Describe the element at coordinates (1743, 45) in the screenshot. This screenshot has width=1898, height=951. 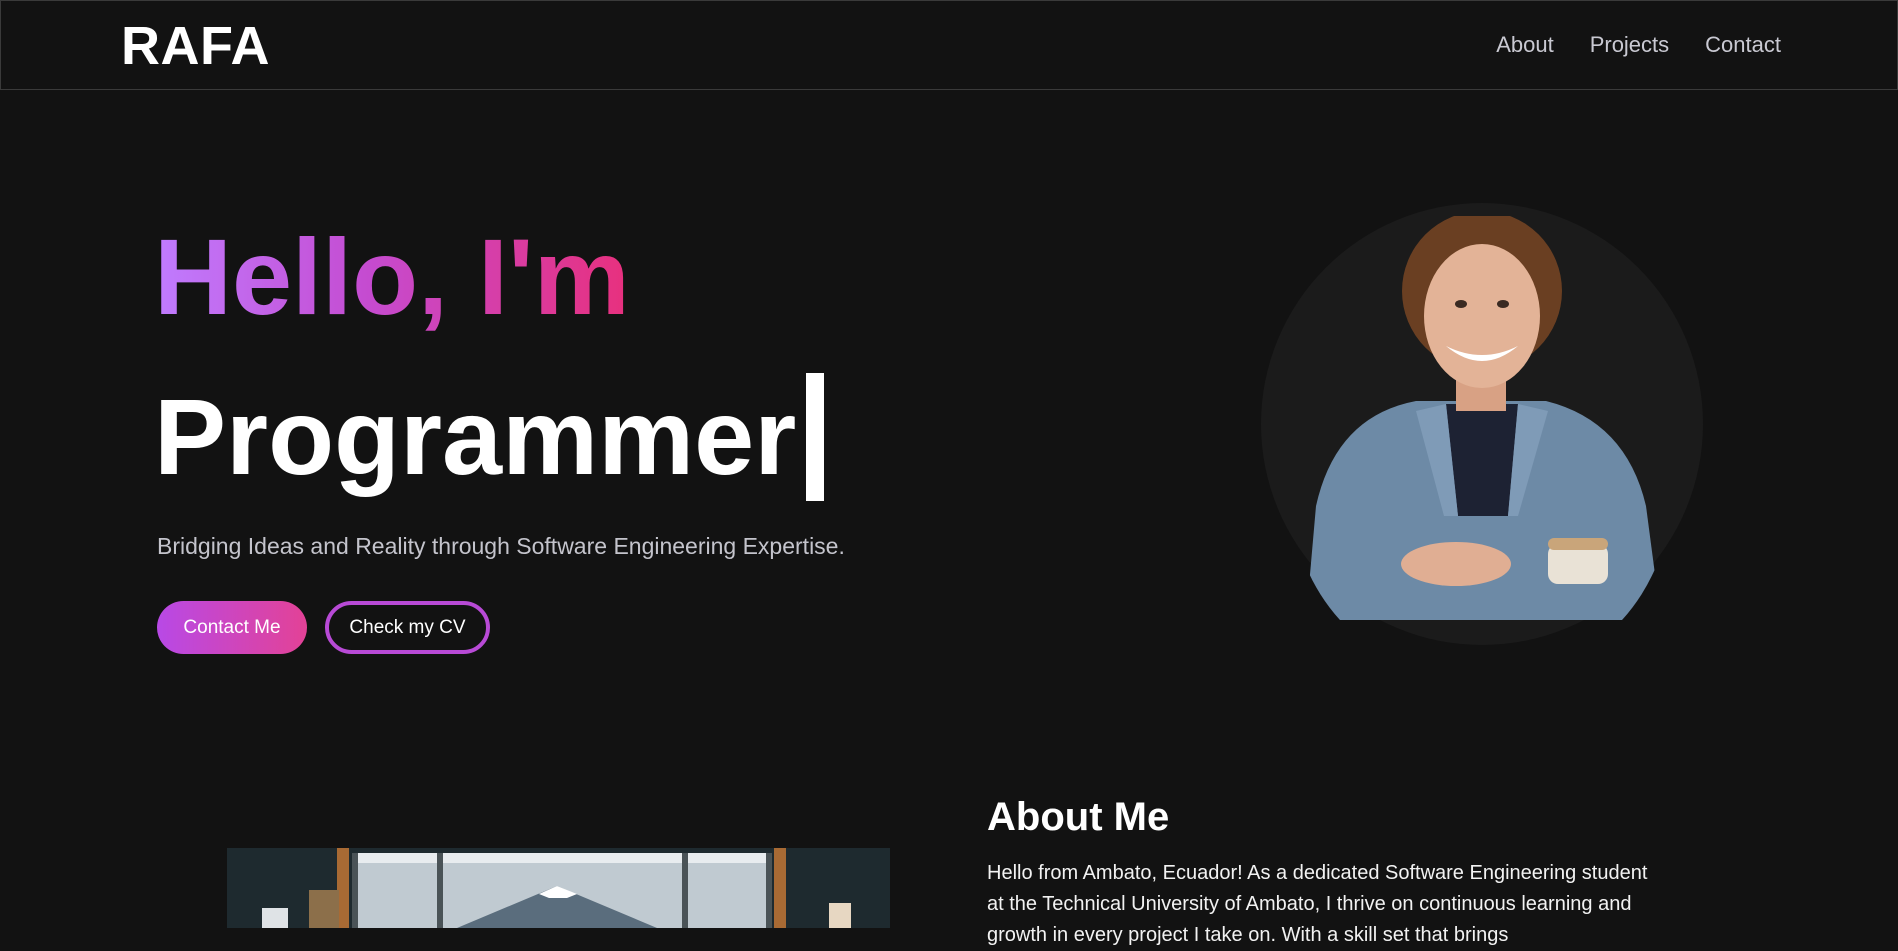
I see `nav-link-contact: Contact` at that location.